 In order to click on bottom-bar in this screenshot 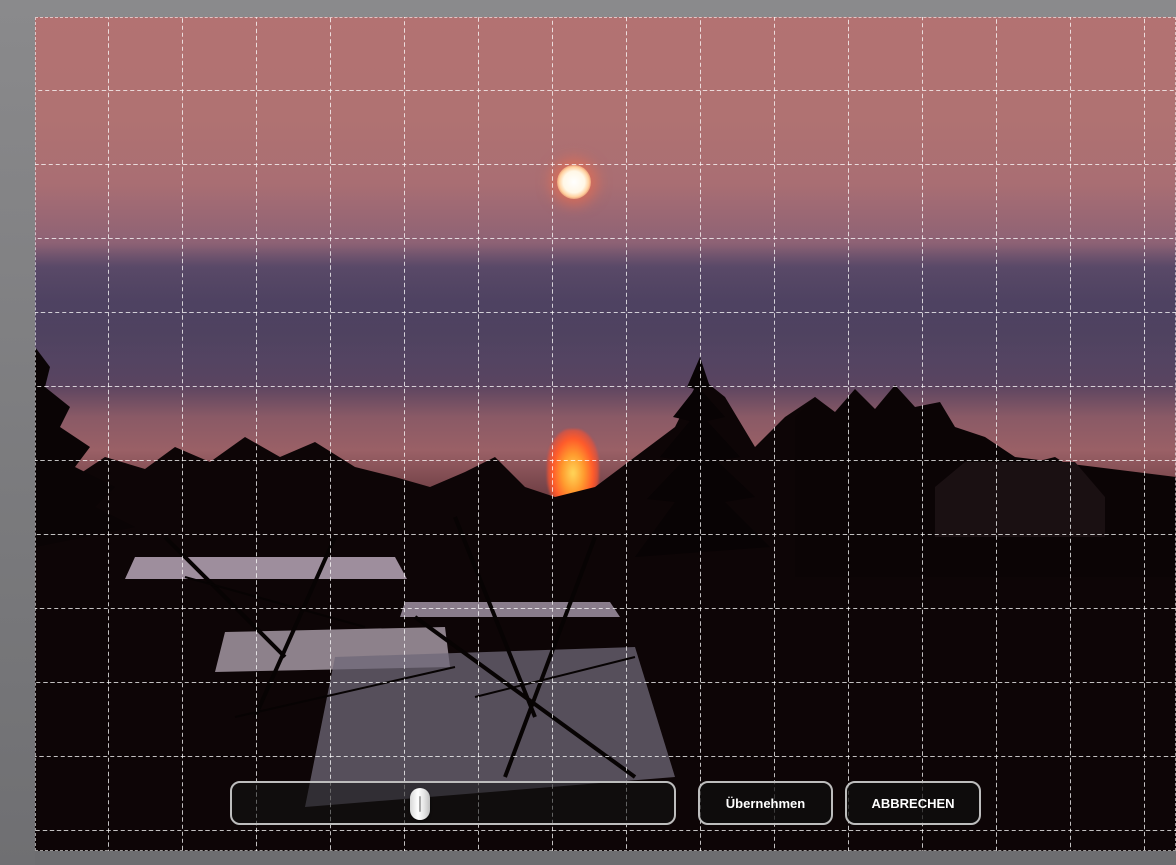, I will do `click(605, 858)`.